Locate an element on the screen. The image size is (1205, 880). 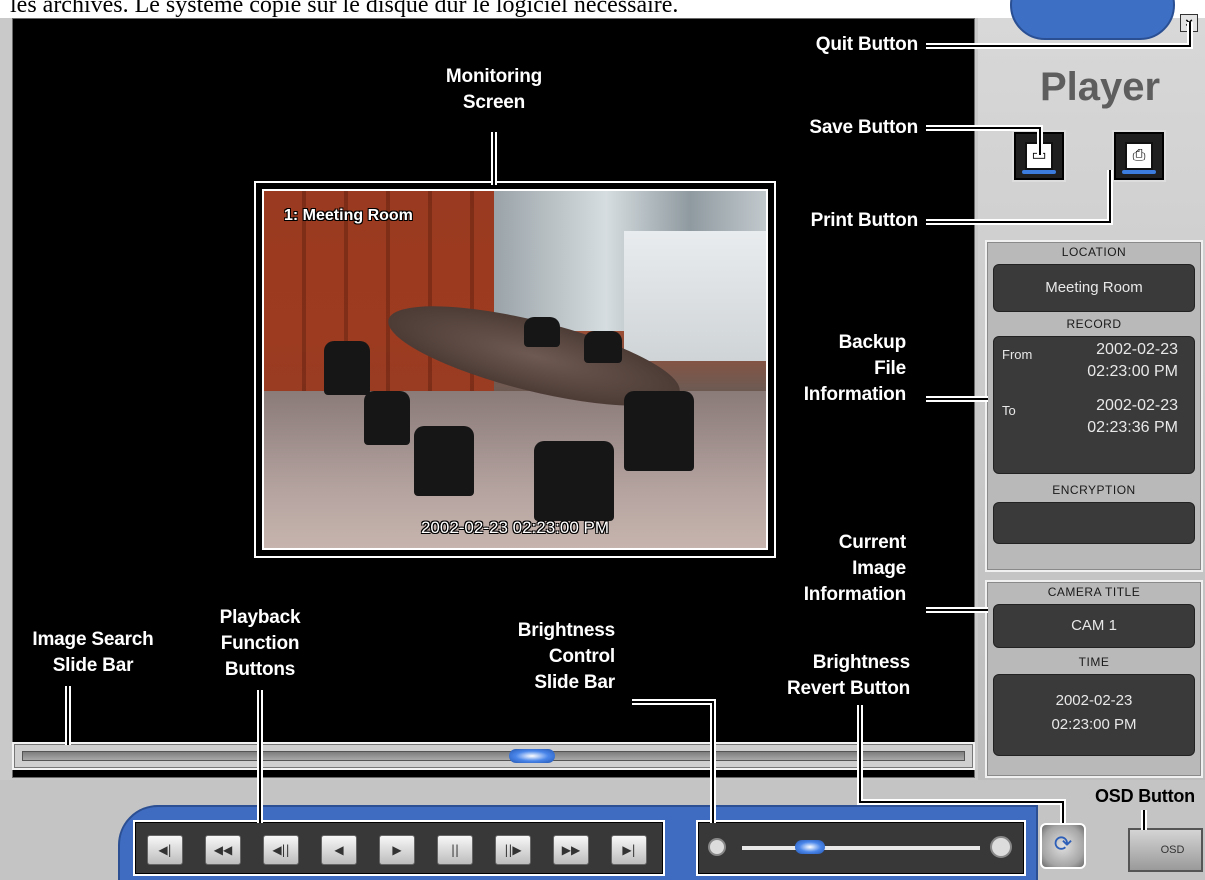
reverse-play-button: ◀ is located at coordinates (339, 850).